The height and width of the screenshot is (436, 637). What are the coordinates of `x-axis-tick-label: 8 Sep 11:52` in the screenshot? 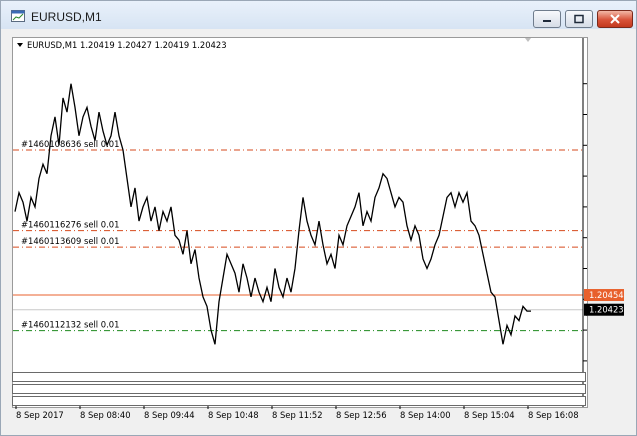 It's located at (297, 415).